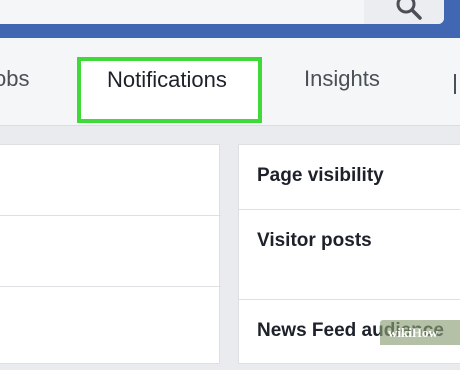  What do you see at coordinates (342, 79) in the screenshot?
I see `tab-insights: Insights` at bounding box center [342, 79].